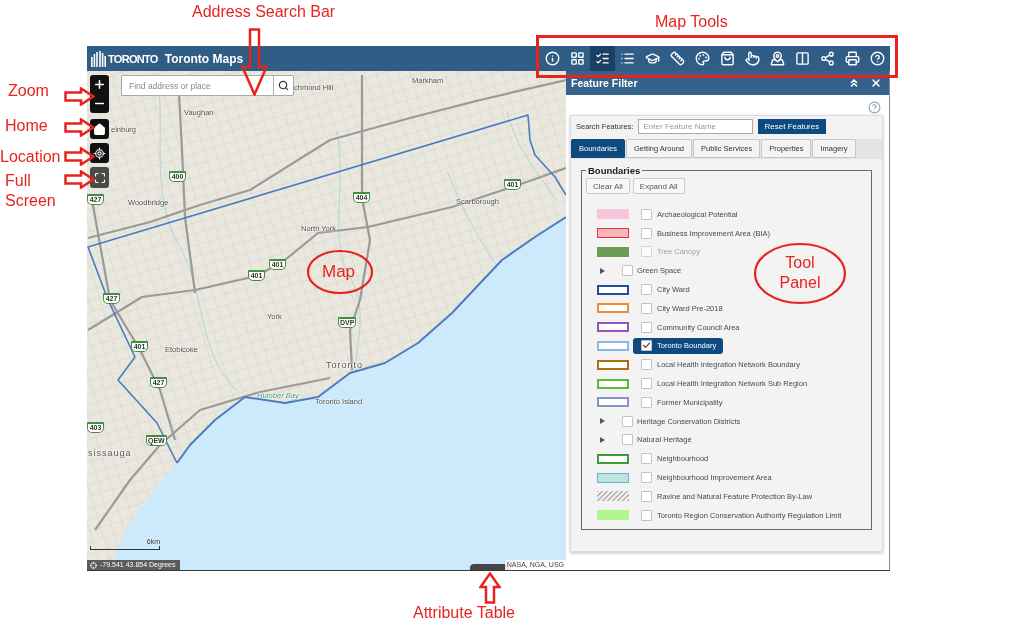 This screenshot has height=629, width=1024. I want to click on hand-pointer-icon, so click(752, 58).